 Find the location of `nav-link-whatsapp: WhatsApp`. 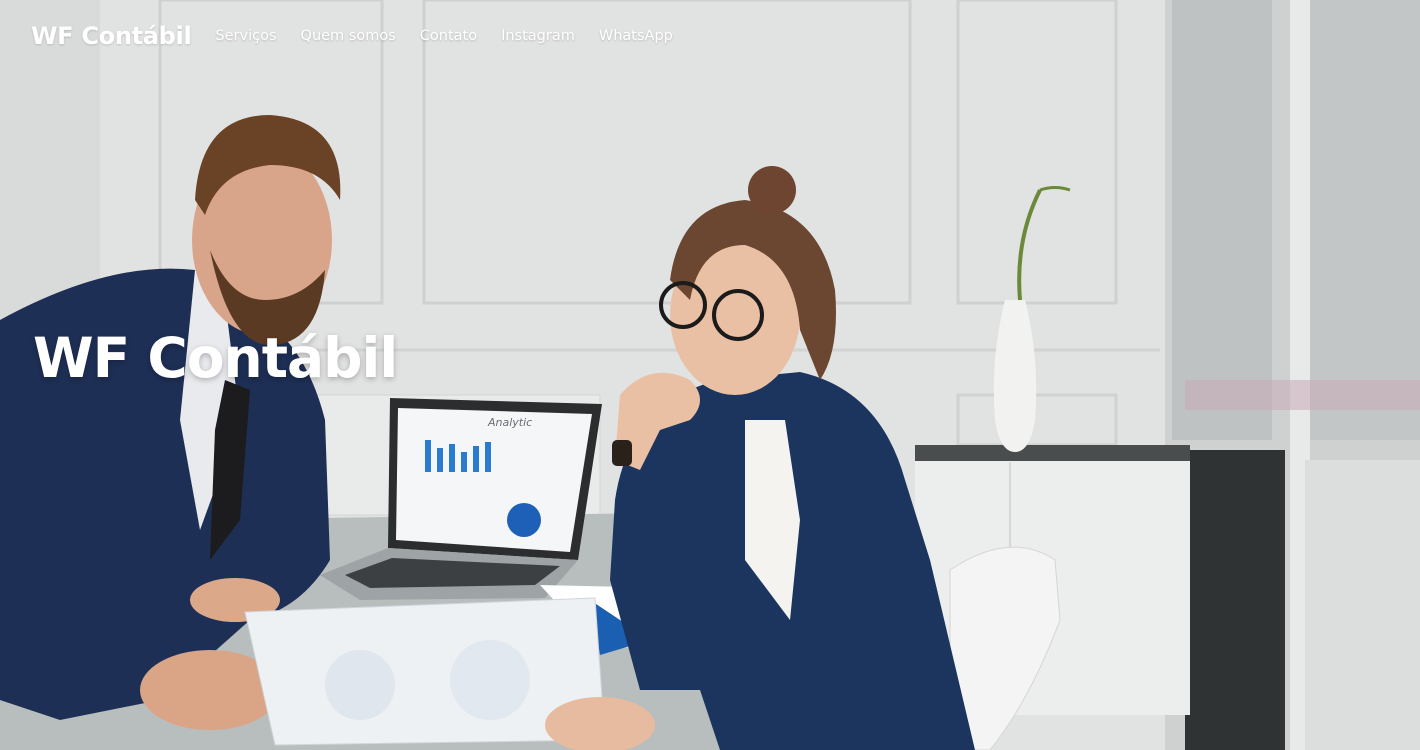

nav-link-whatsapp: WhatsApp is located at coordinates (636, 36).